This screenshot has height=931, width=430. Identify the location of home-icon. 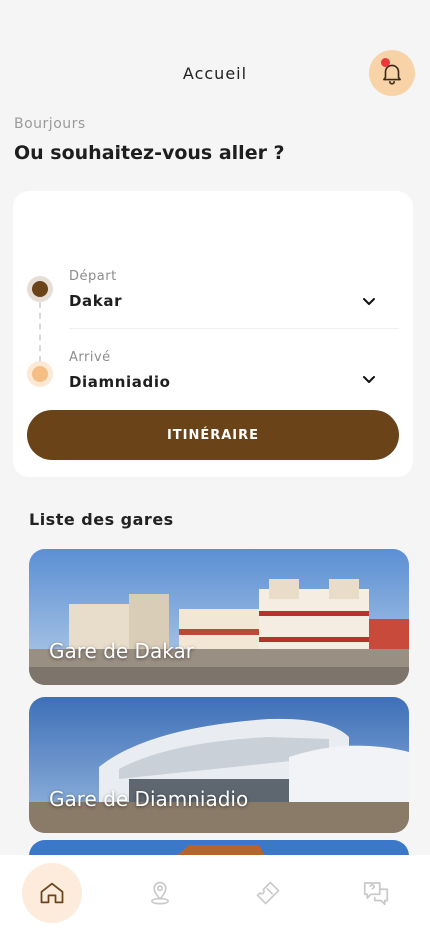
(52, 893).